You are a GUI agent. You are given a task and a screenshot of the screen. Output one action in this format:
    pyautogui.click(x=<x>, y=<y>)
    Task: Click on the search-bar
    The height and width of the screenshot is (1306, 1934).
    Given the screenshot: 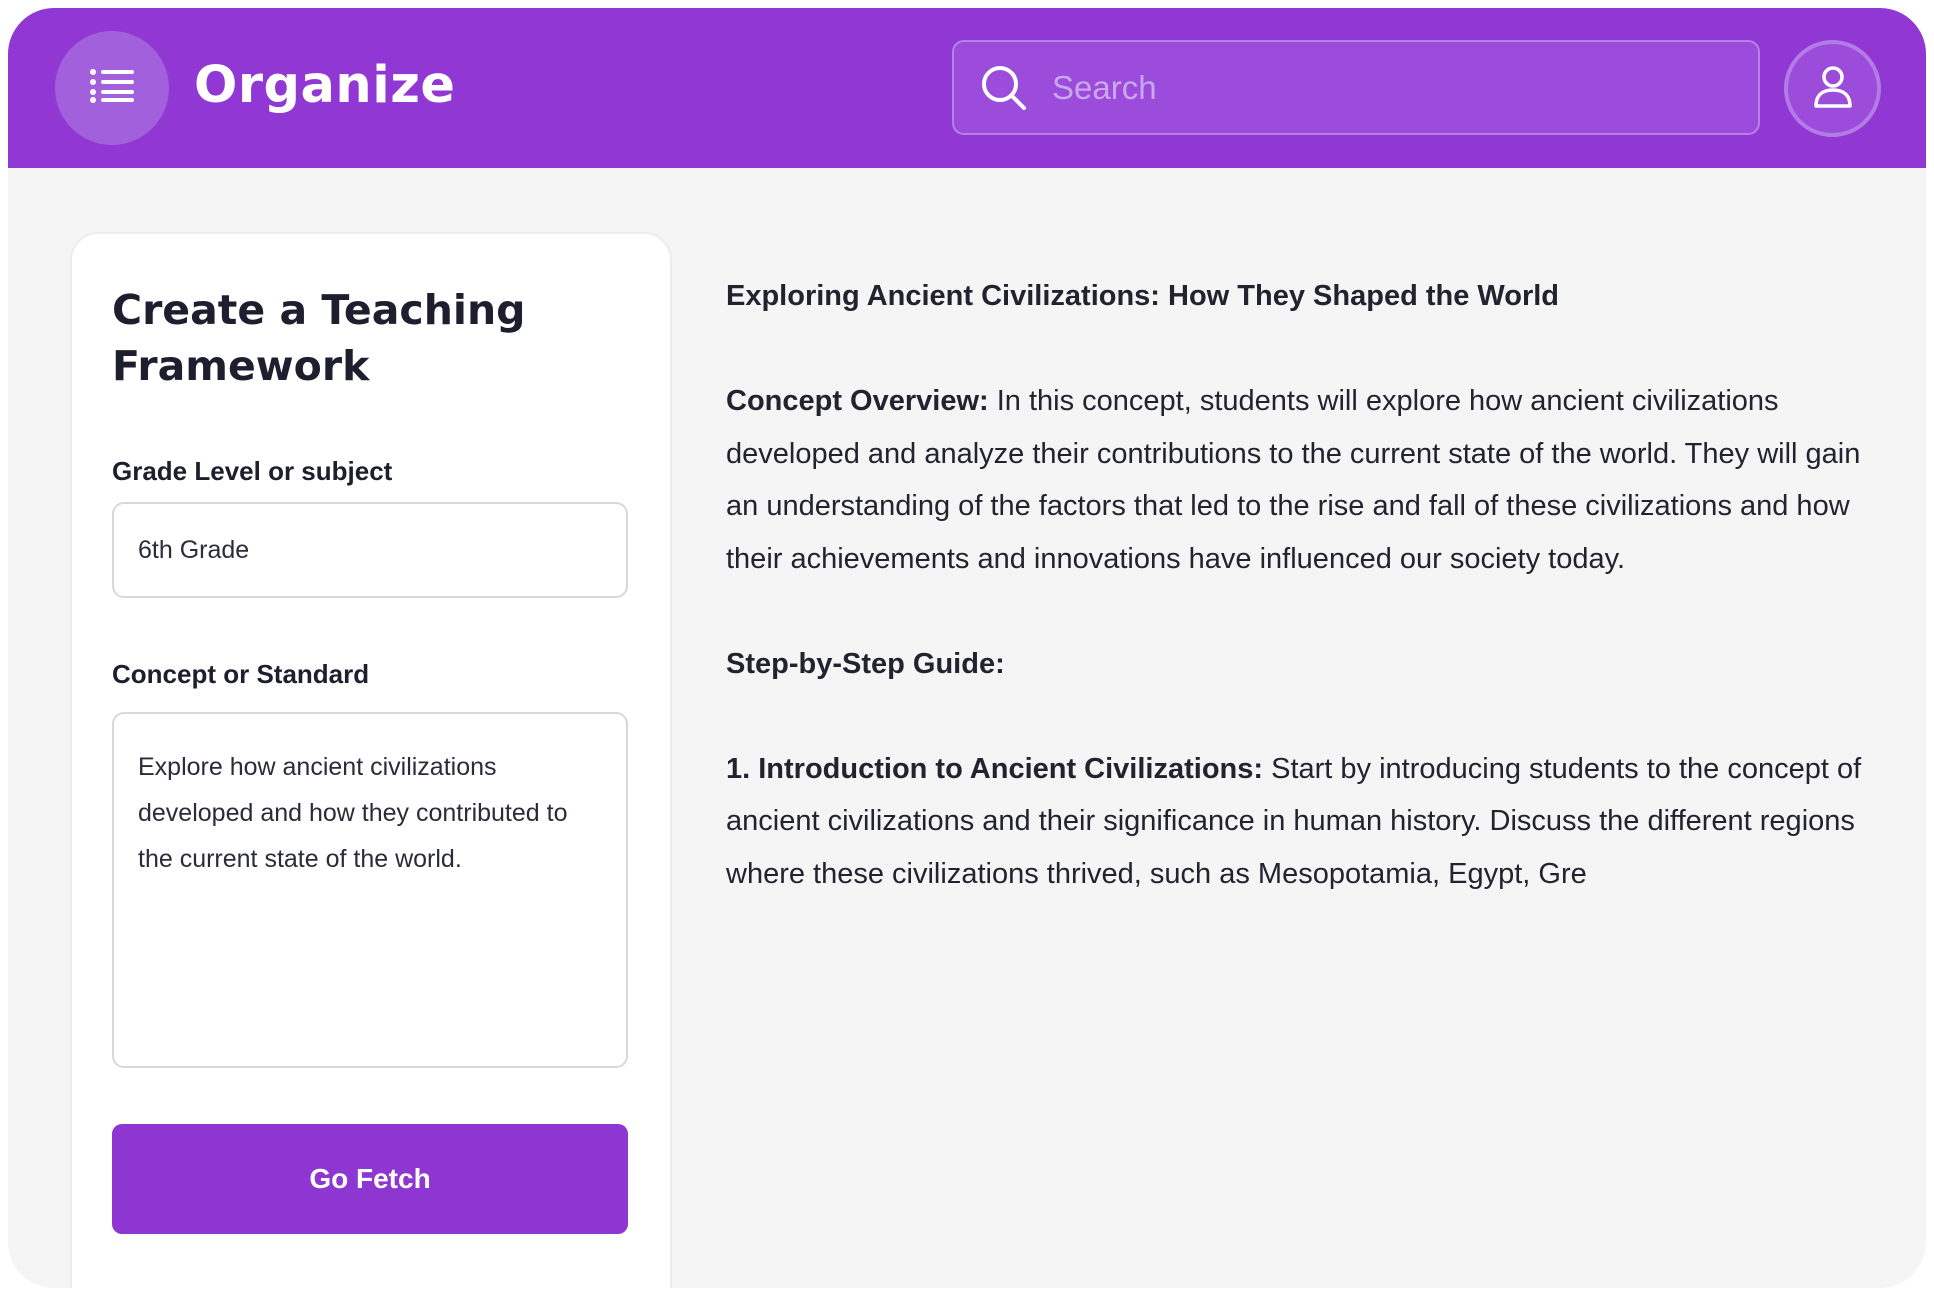 What is the action you would take?
    pyautogui.click(x=1356, y=87)
    